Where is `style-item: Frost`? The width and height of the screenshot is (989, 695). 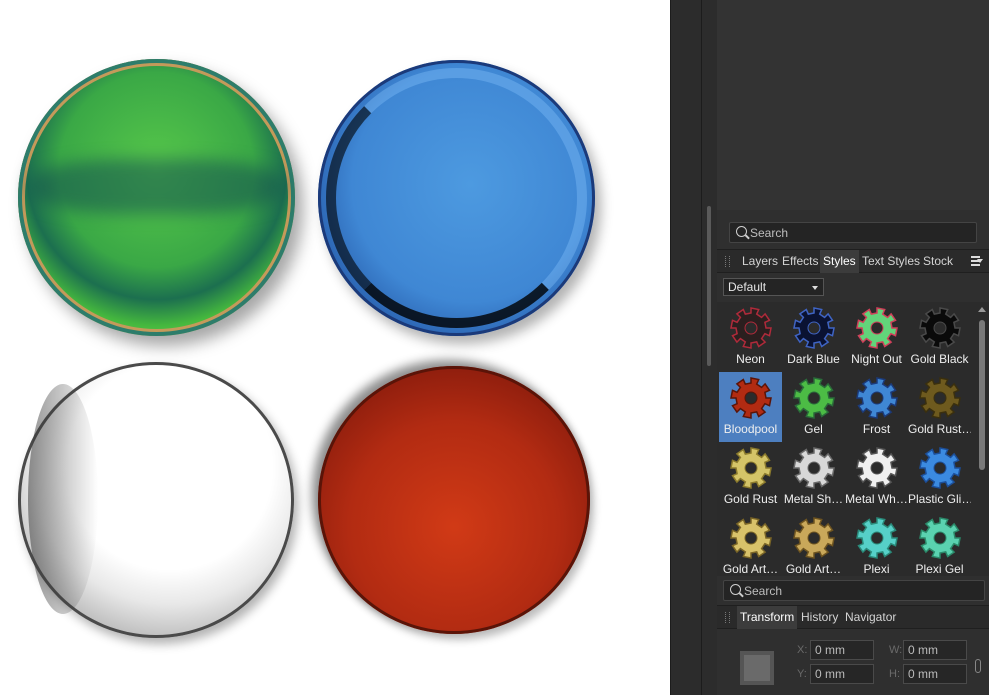
style-item: Frost is located at coordinates (876, 407).